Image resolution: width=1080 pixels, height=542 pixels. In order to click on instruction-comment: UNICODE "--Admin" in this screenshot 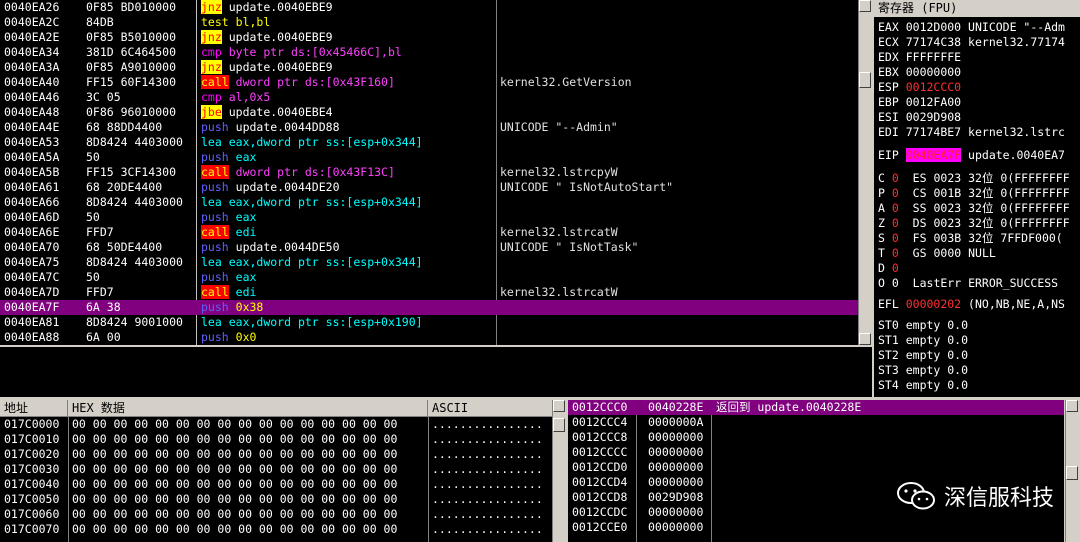, I will do `click(559, 127)`.